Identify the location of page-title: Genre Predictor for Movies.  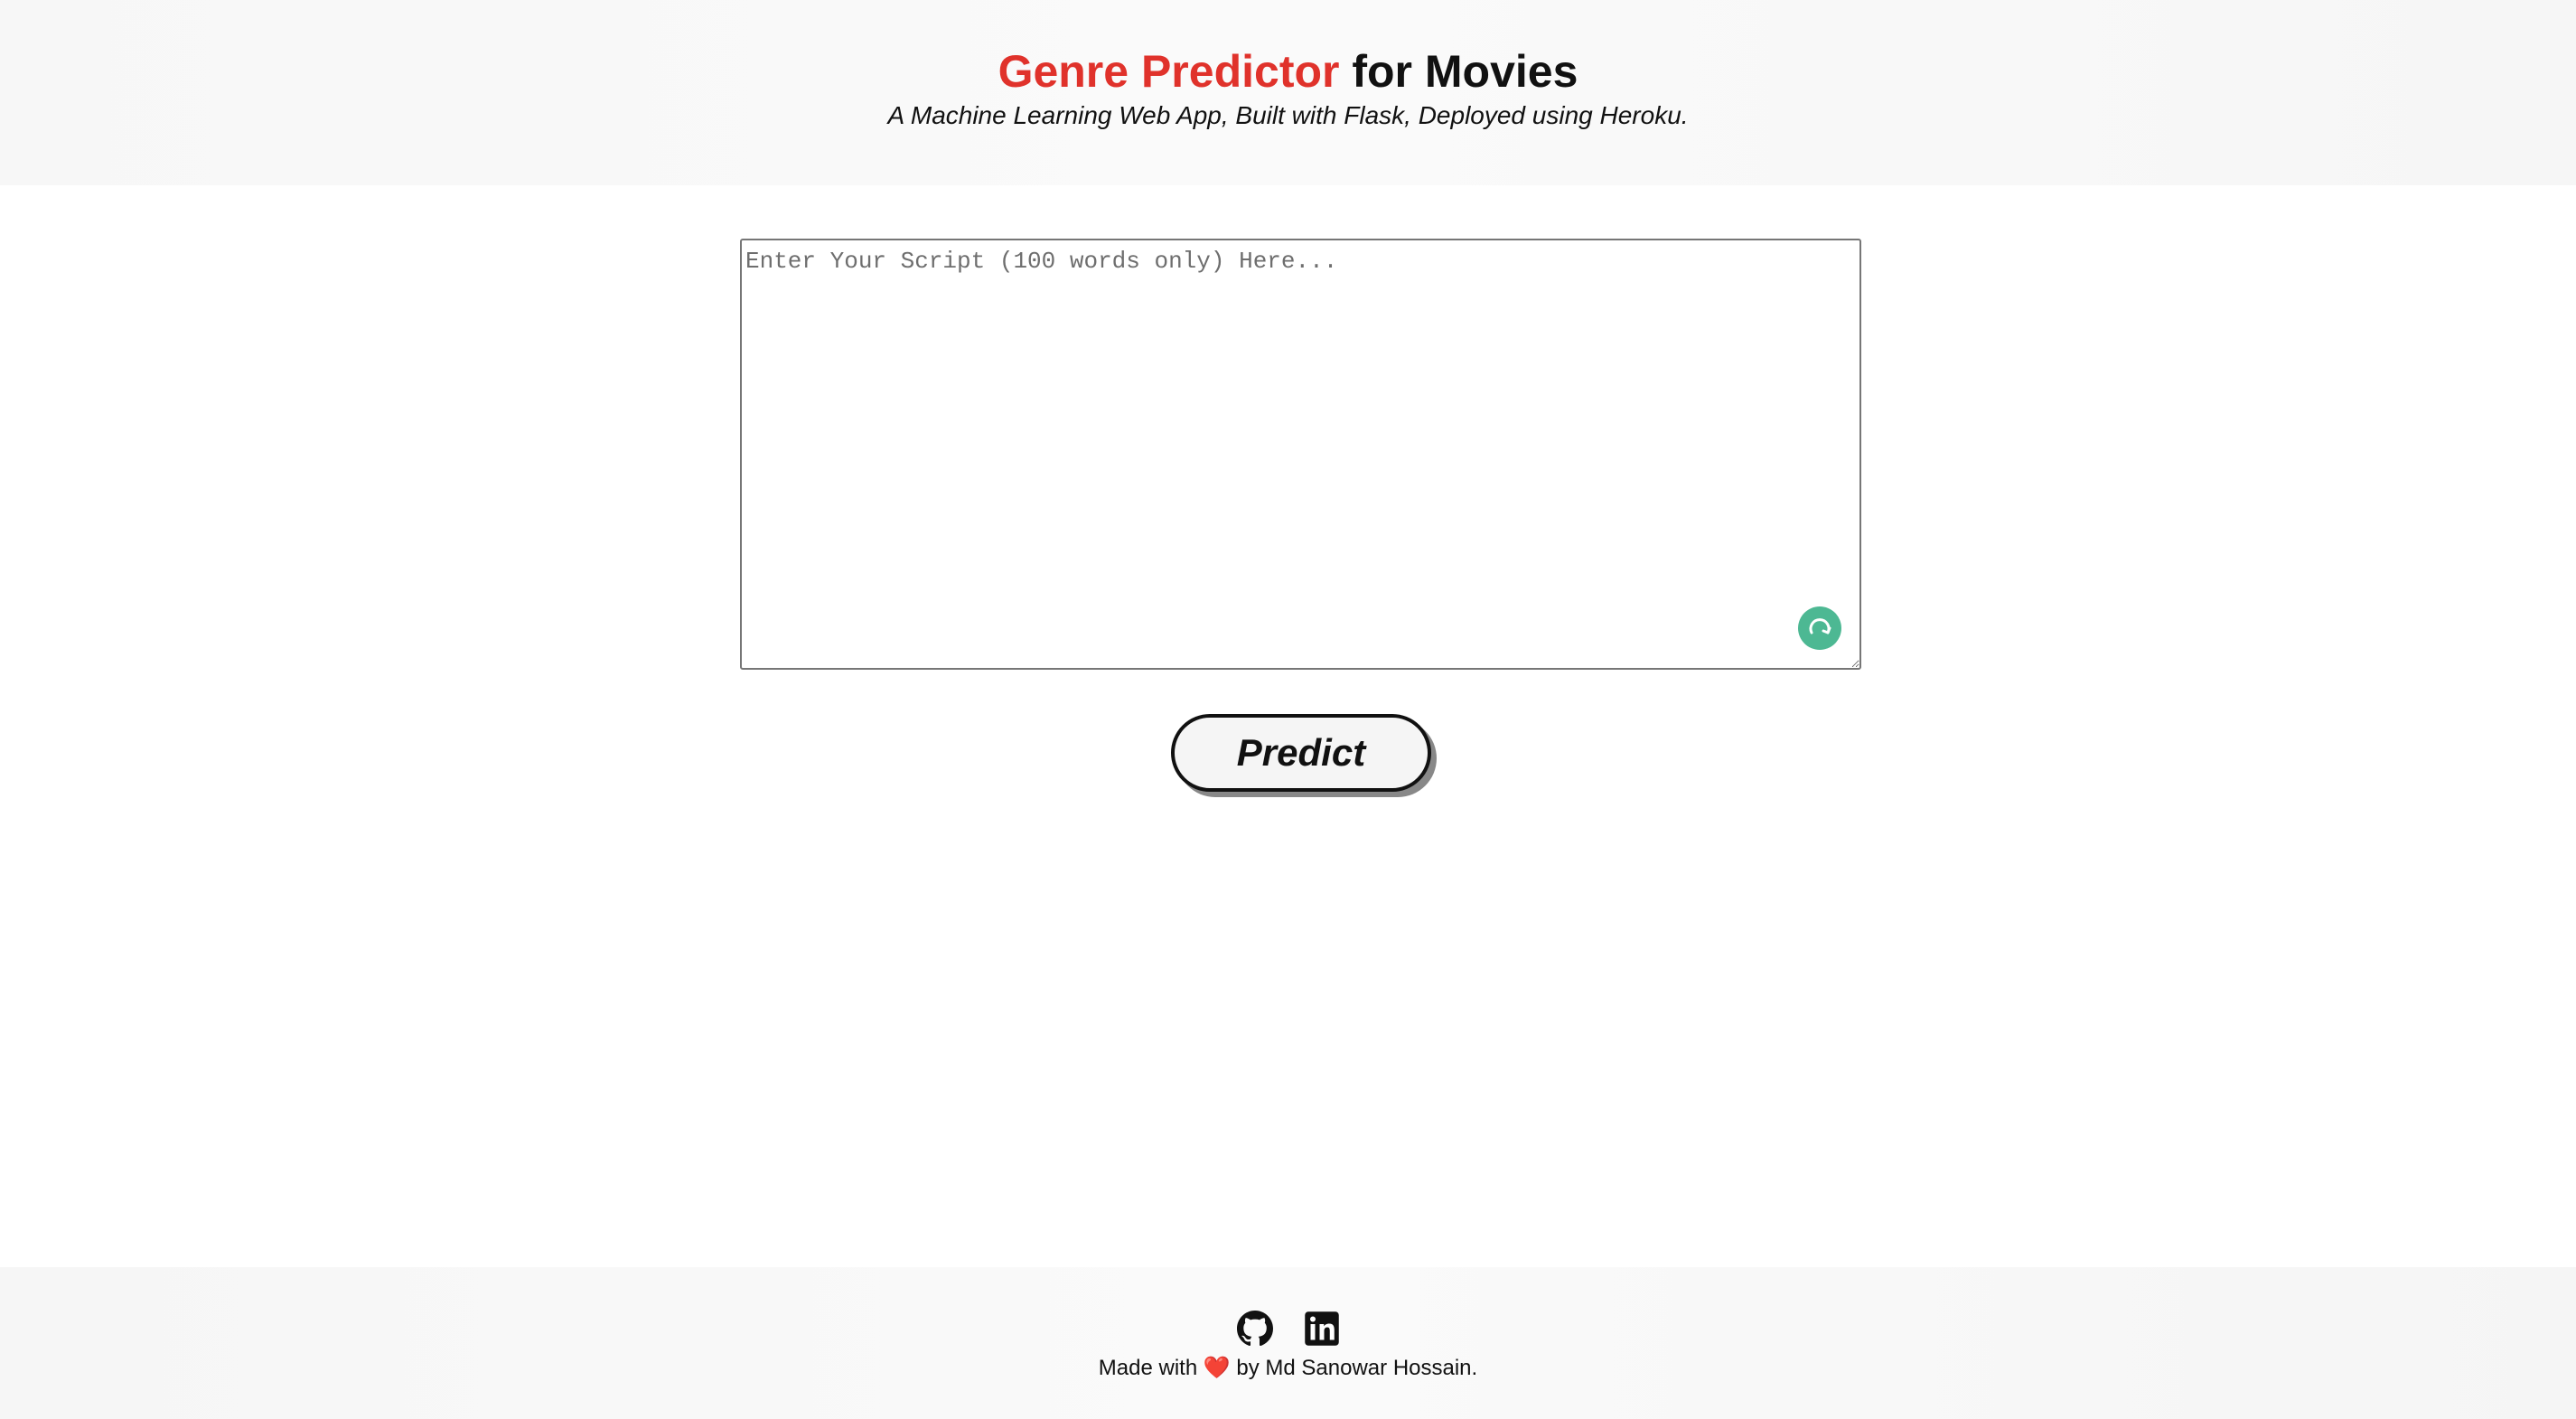
(1288, 71).